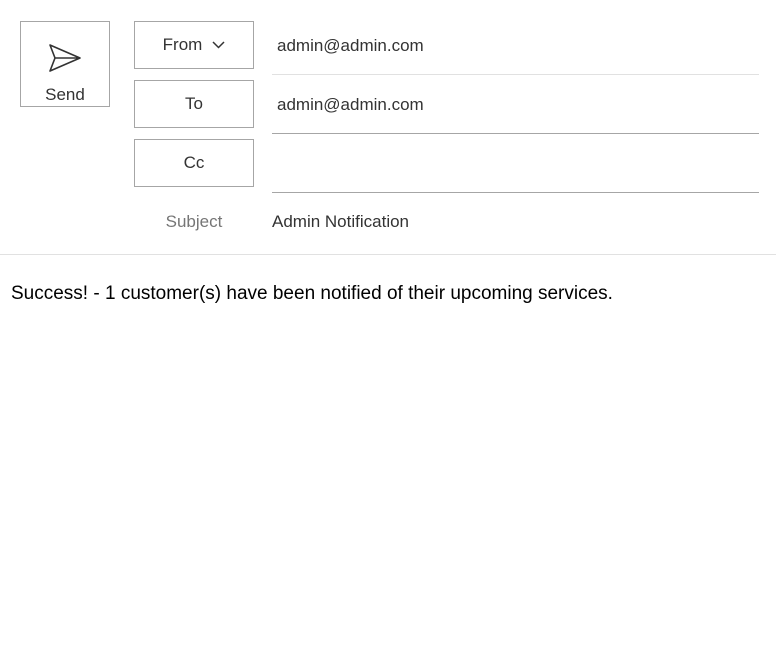 The image size is (776, 655). I want to click on send-icon, so click(65, 58).